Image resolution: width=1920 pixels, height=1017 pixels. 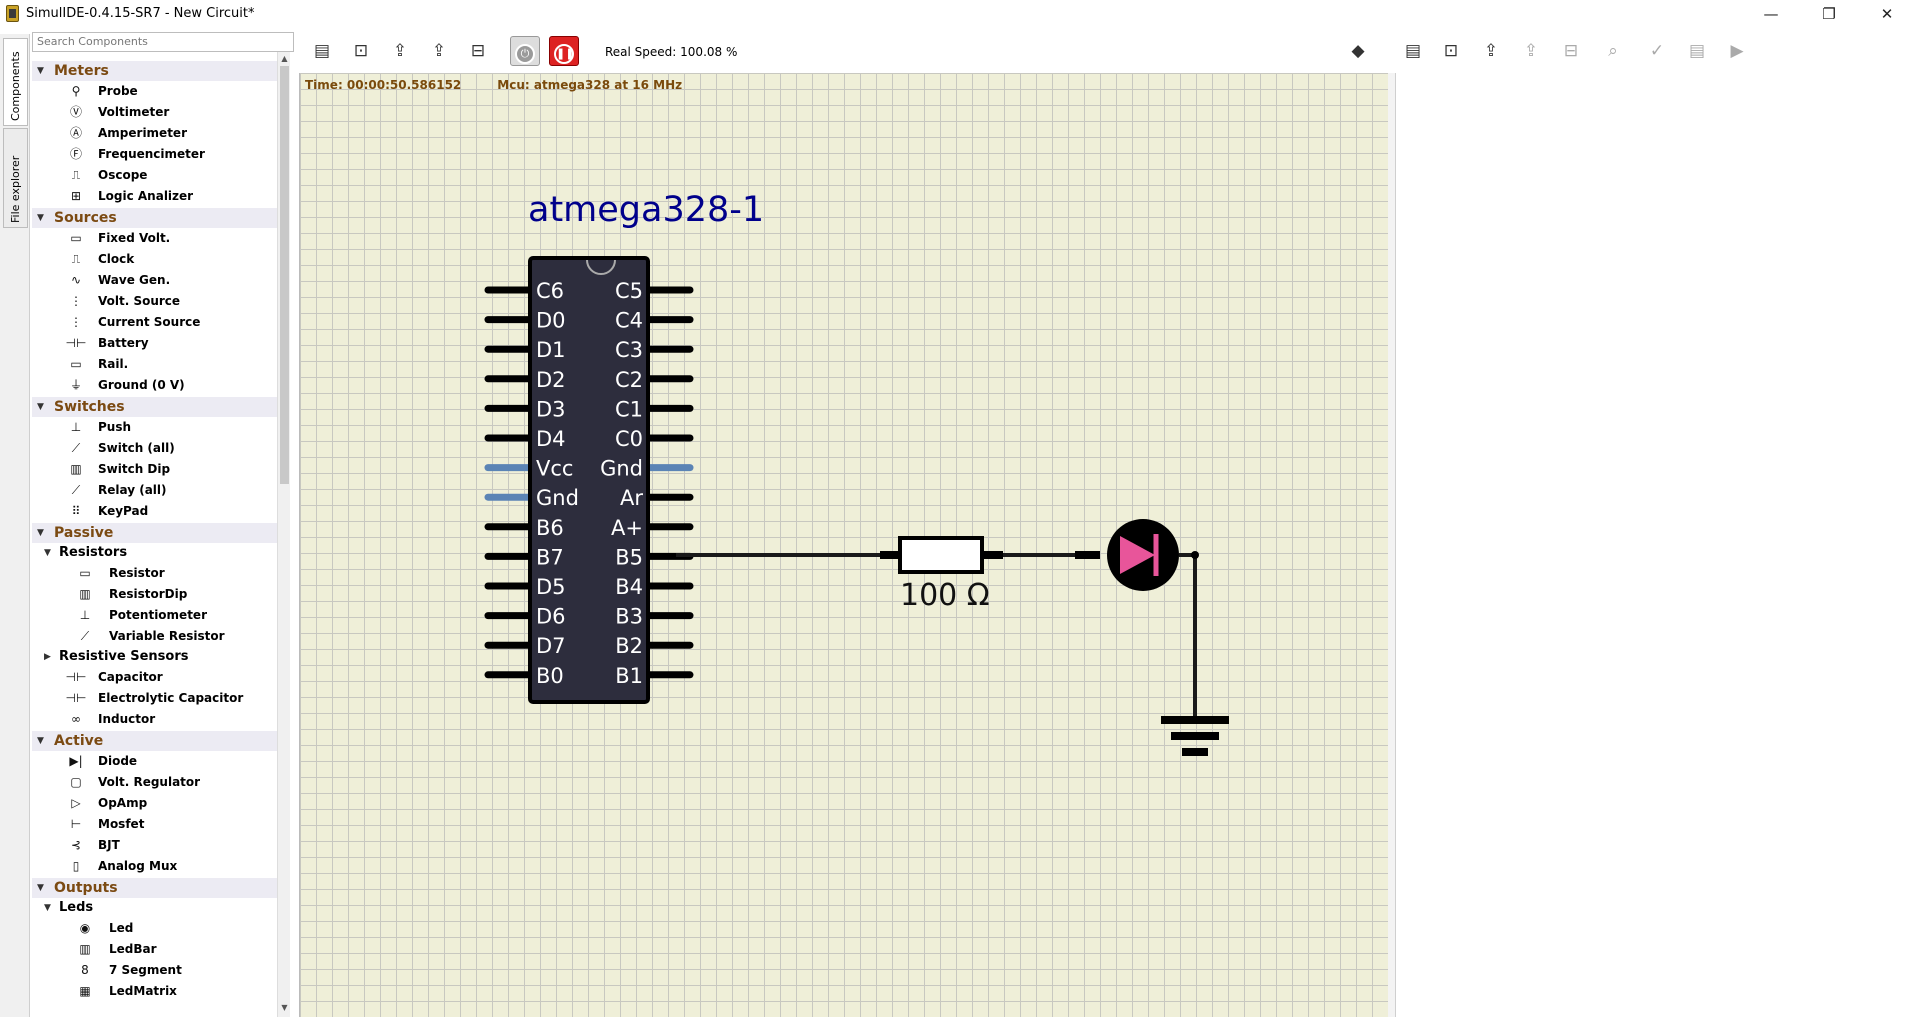 What do you see at coordinates (525, 51) in the screenshot?
I see `power-button: ⏻` at bounding box center [525, 51].